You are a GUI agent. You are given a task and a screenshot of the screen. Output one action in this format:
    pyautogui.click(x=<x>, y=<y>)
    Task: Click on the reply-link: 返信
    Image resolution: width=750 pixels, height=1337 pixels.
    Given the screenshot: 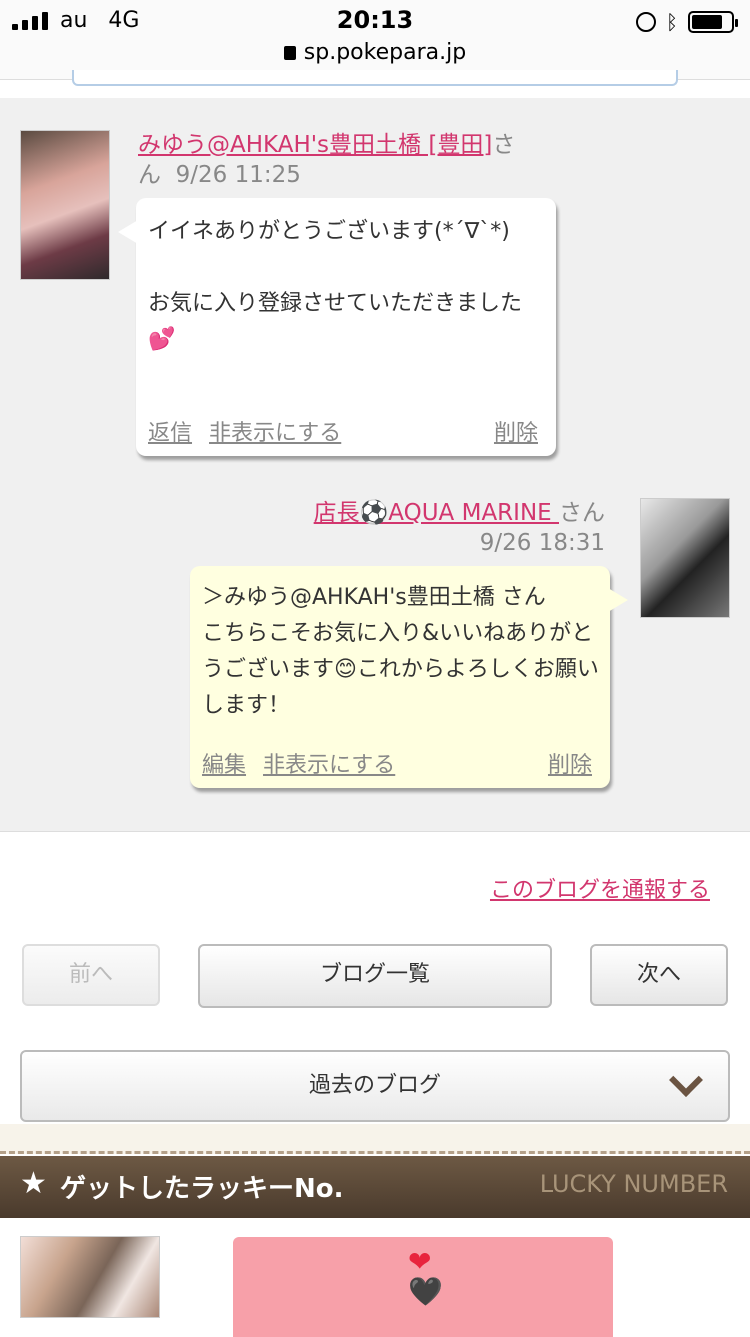 What is the action you would take?
    pyautogui.click(x=170, y=433)
    